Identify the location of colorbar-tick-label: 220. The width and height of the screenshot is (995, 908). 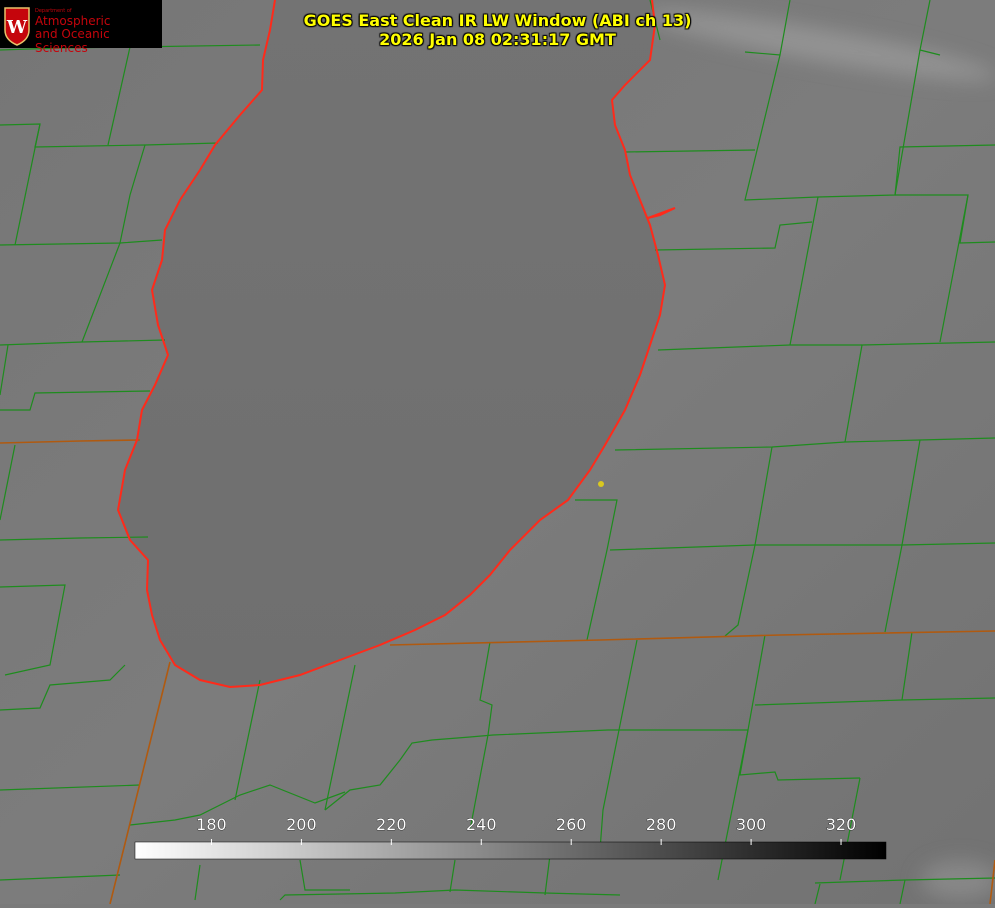
(391, 824).